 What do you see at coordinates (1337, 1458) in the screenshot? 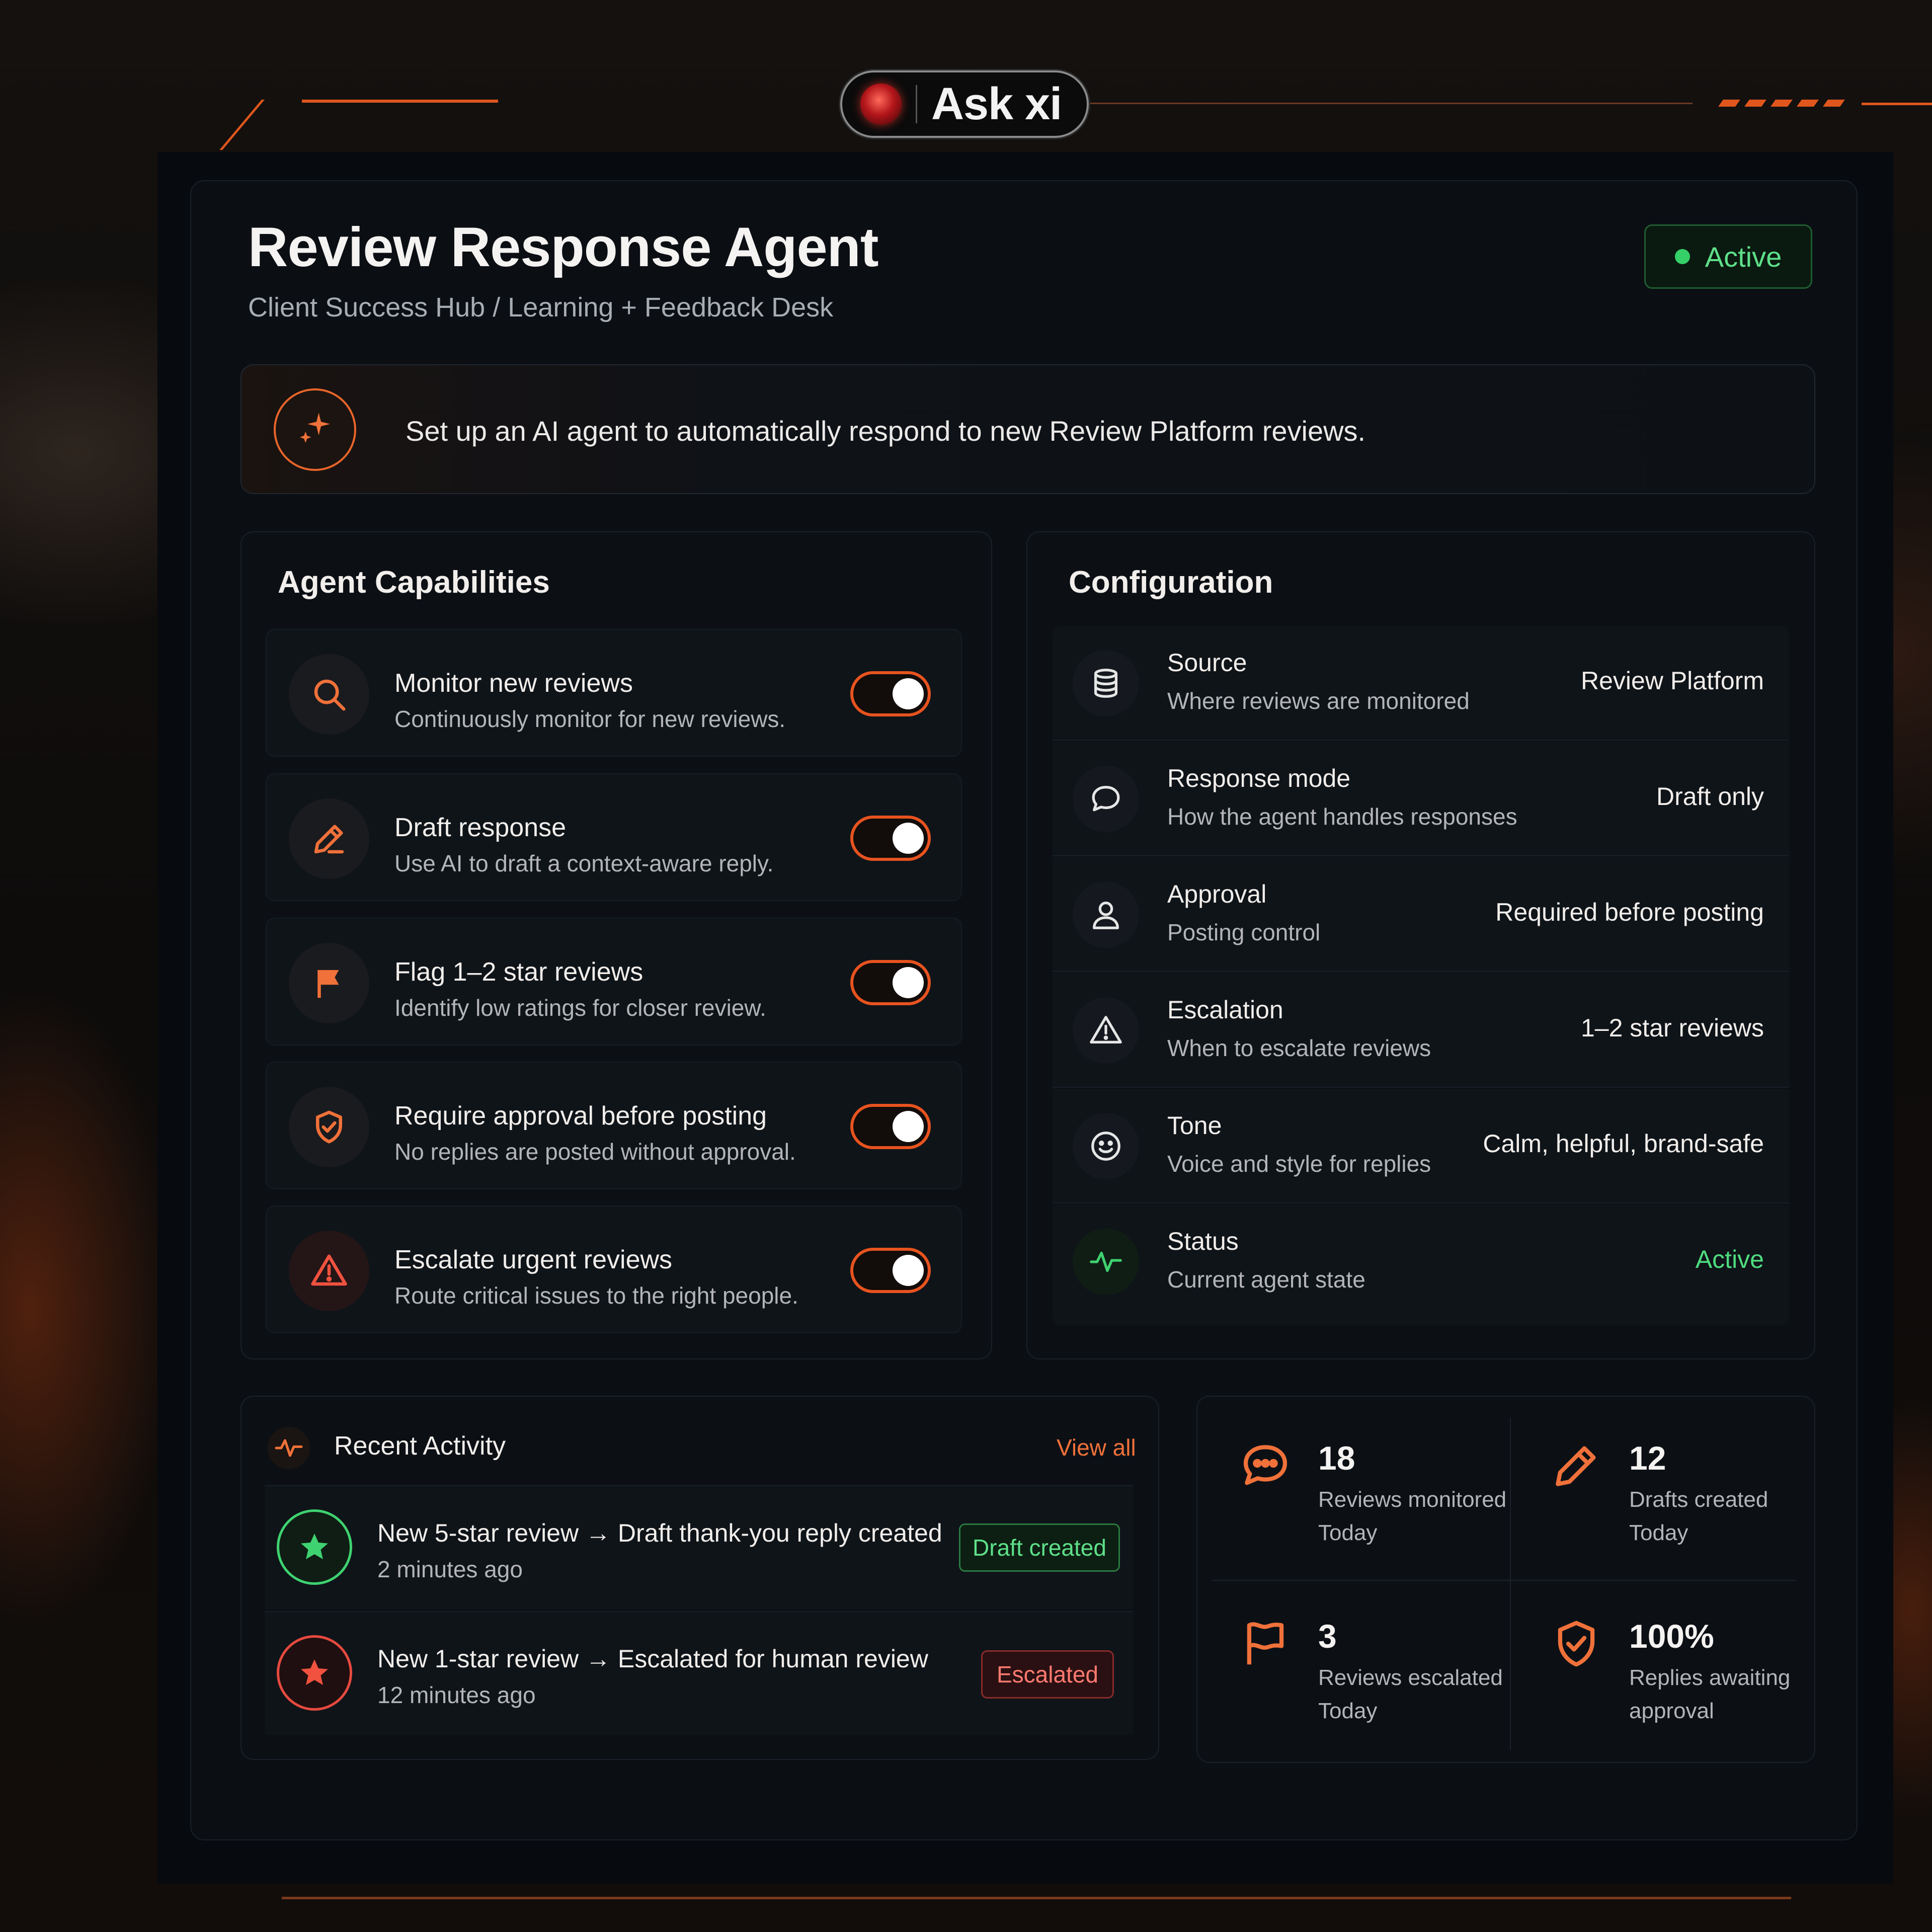
I see `stat-value: 18` at bounding box center [1337, 1458].